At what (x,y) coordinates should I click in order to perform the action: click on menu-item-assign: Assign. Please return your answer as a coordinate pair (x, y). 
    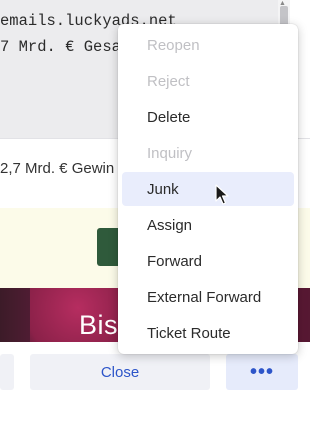
    Looking at the image, I should click on (208, 225).